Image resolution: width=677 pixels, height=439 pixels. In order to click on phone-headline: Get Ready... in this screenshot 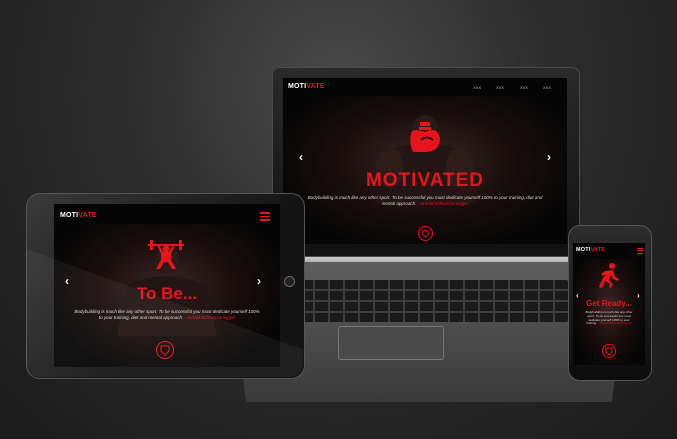, I will do `click(609, 303)`.